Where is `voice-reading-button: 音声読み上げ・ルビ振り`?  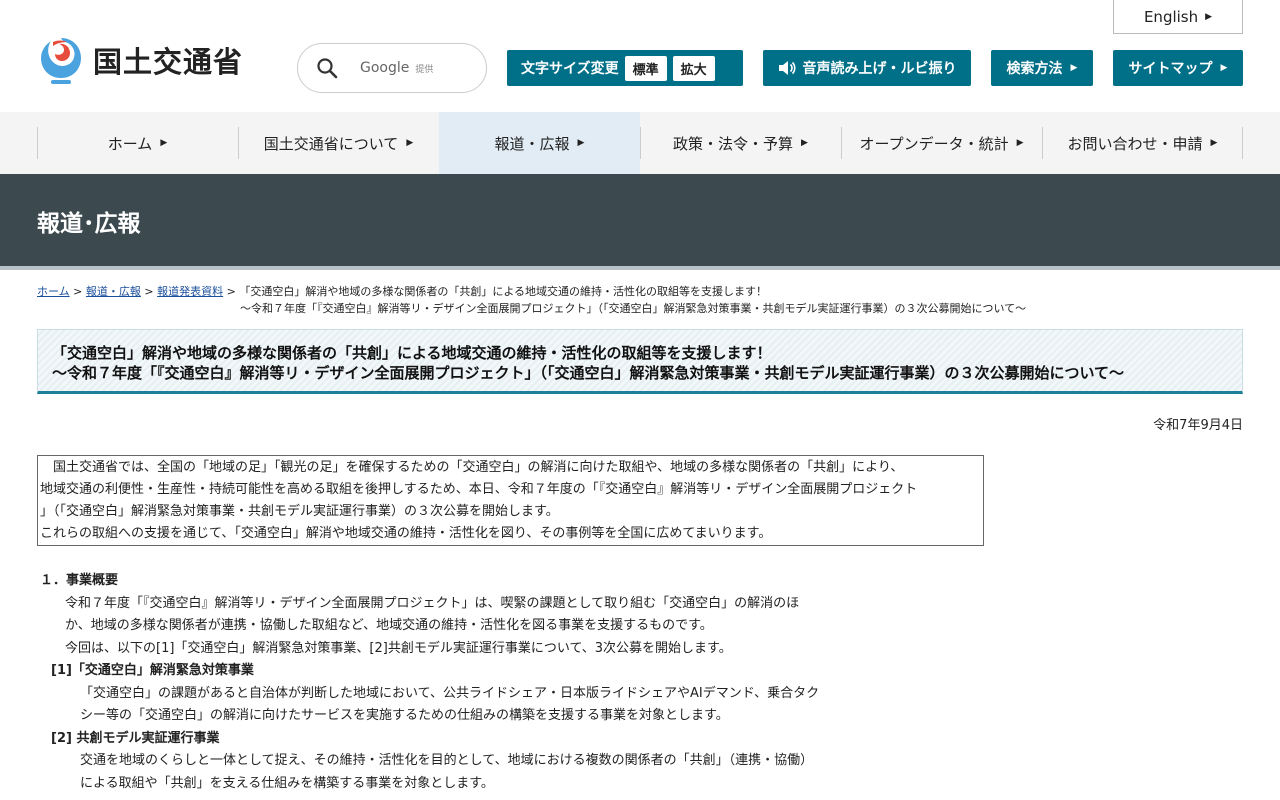
voice-reading-button: 音声読み上げ・ルビ振り is located at coordinates (867, 68).